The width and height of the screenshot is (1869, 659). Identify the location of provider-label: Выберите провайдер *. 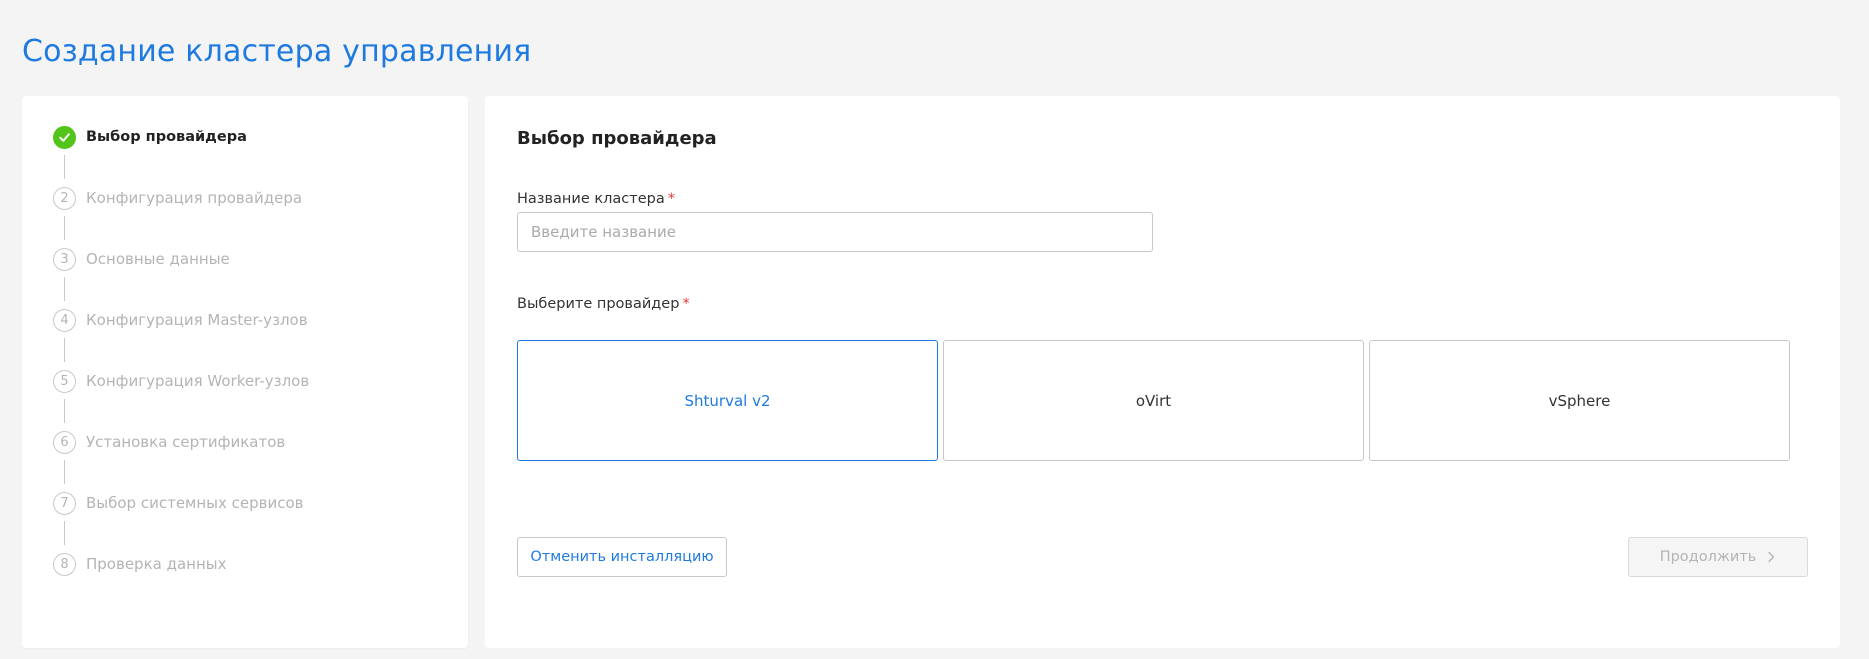
(603, 304).